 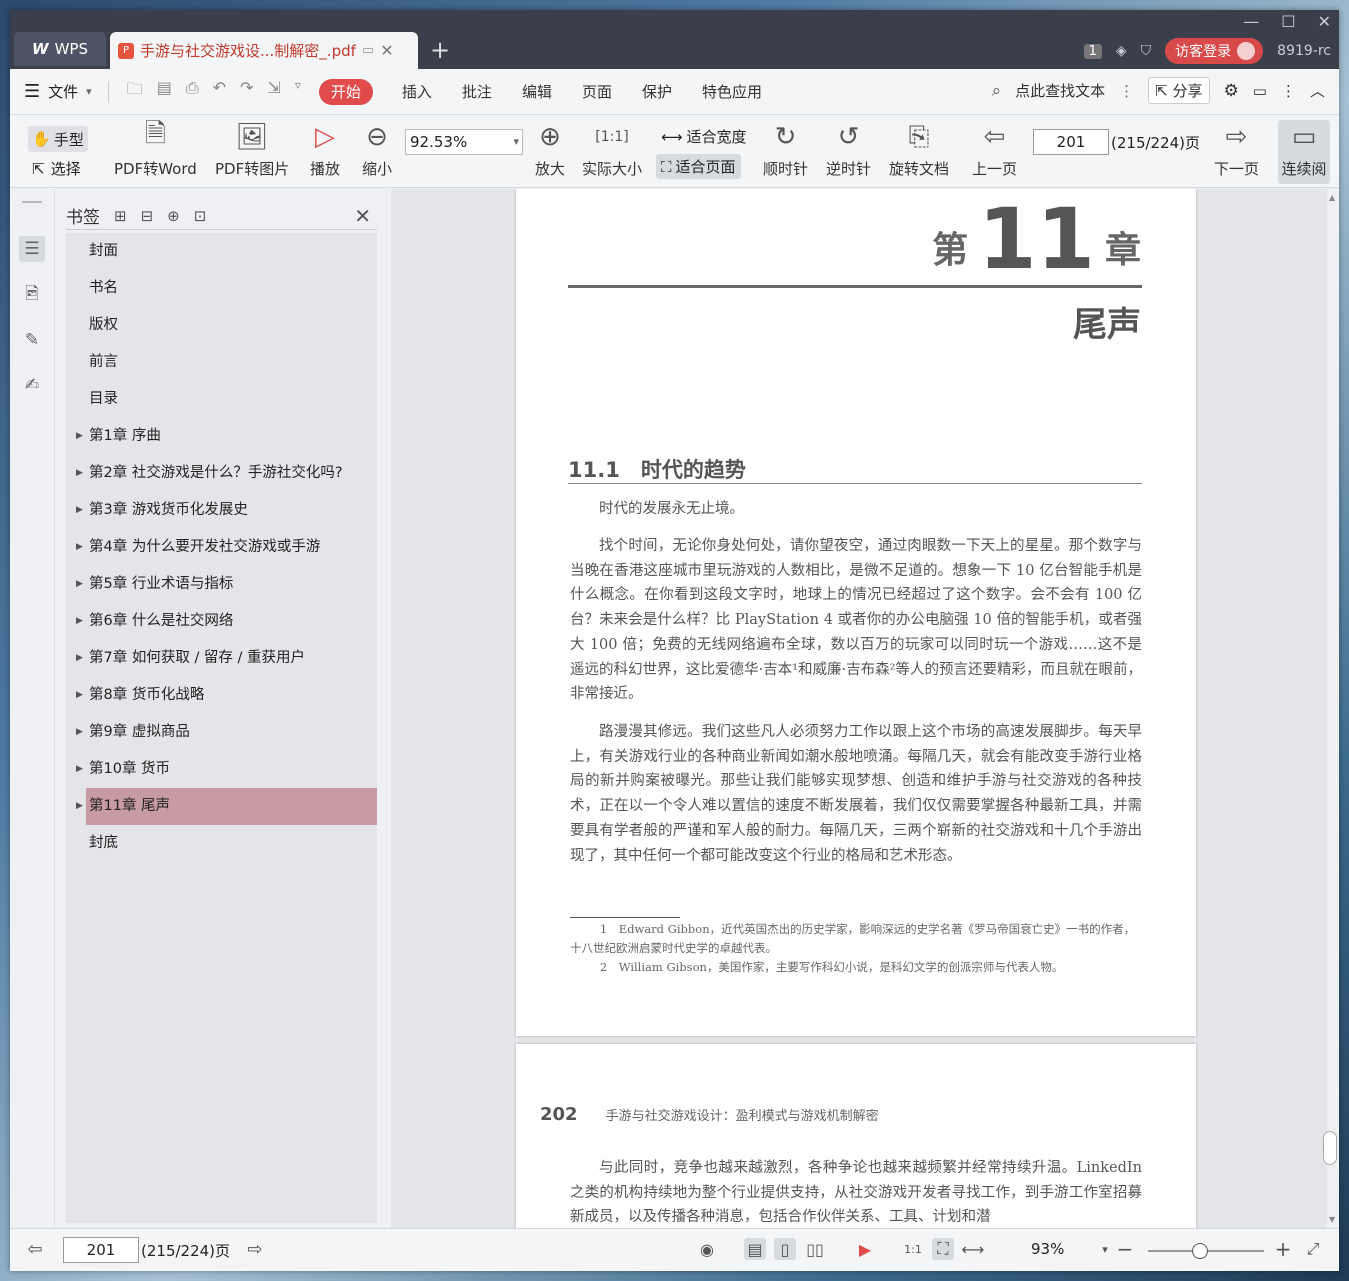 I want to click on bookmark-item: 封底, so click(x=221, y=843).